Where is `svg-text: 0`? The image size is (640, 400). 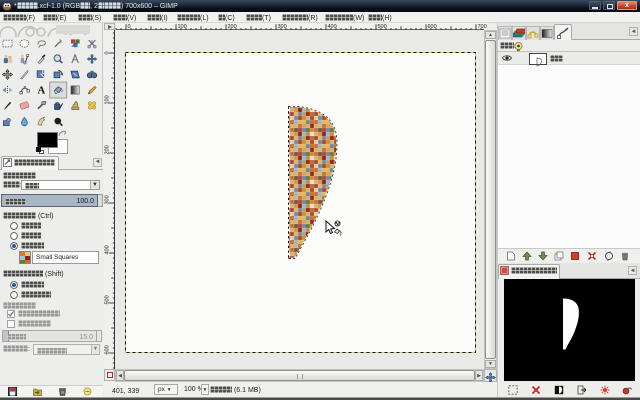 svg-text: 0 is located at coordinates (108, 52).